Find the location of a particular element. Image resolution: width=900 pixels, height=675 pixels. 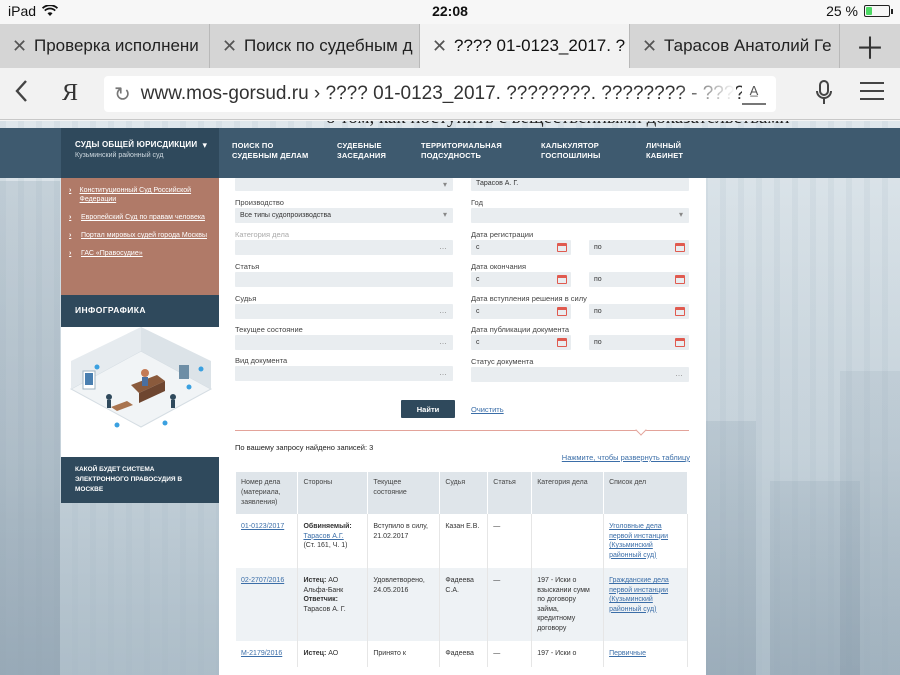

battery-icon is located at coordinates (878, 11).